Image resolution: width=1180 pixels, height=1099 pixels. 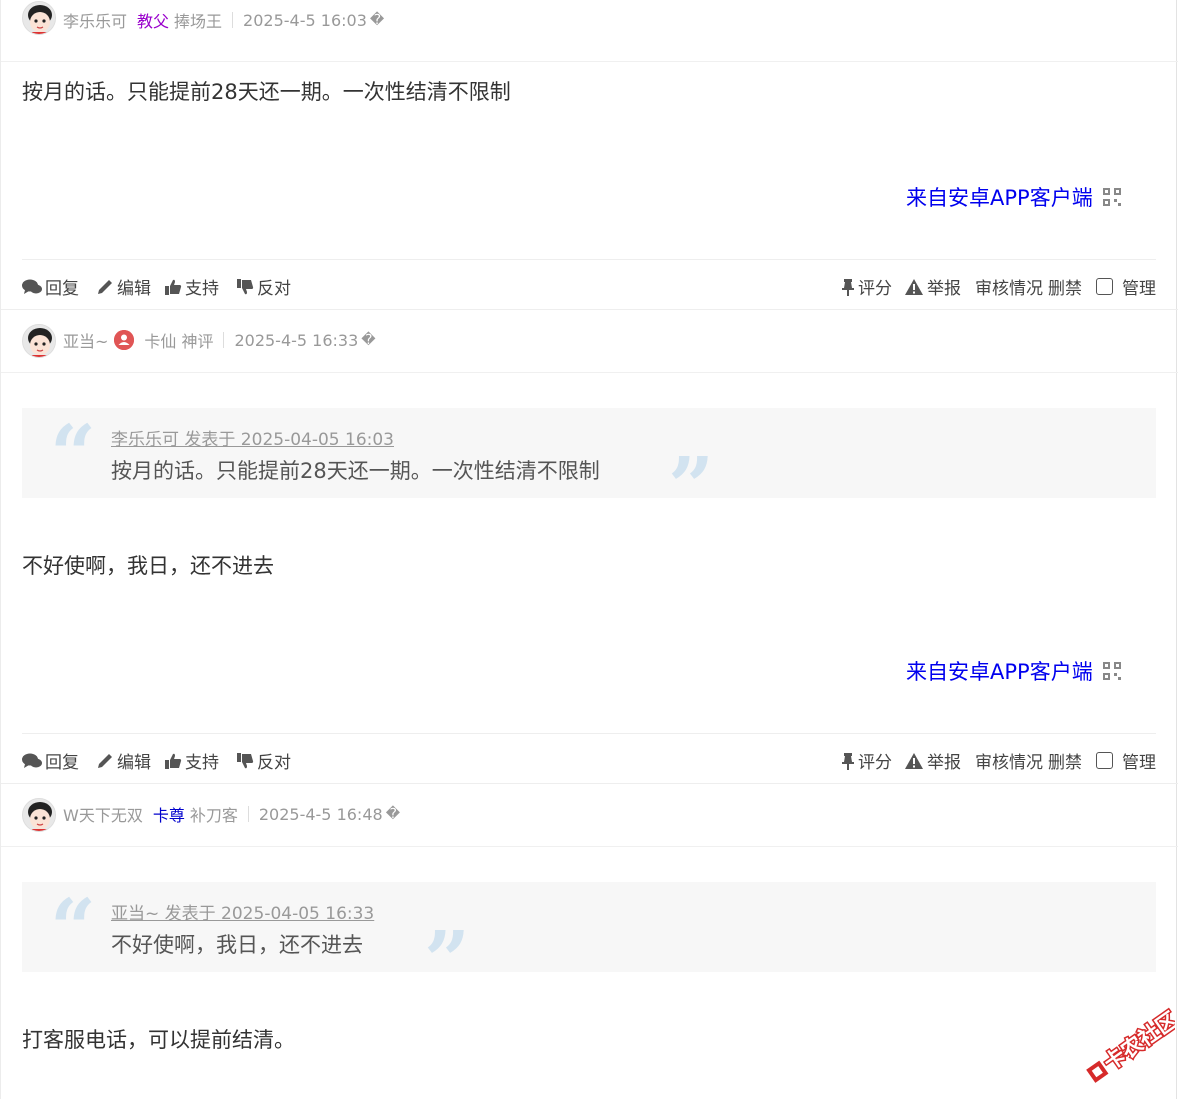 What do you see at coordinates (158, 1040) in the screenshot?
I see `post-content: 打客服电话，可以提前结清。` at bounding box center [158, 1040].